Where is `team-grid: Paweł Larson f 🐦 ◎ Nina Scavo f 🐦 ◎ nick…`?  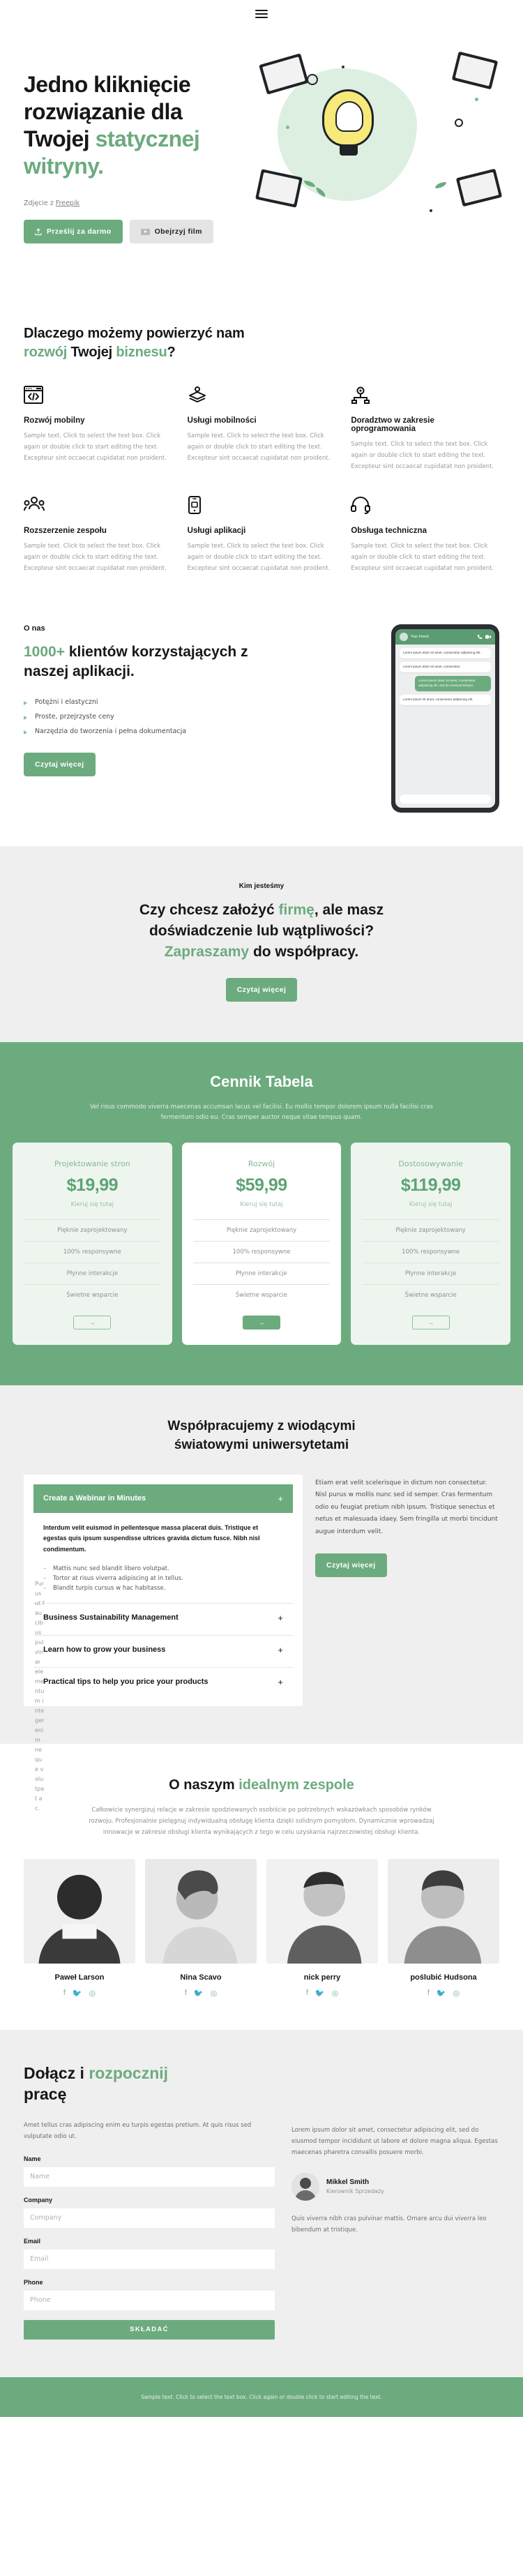 team-grid: Paweł Larson f 🐦 ◎ Nina Scavo f 🐦 ◎ nick… is located at coordinates (261, 1928).